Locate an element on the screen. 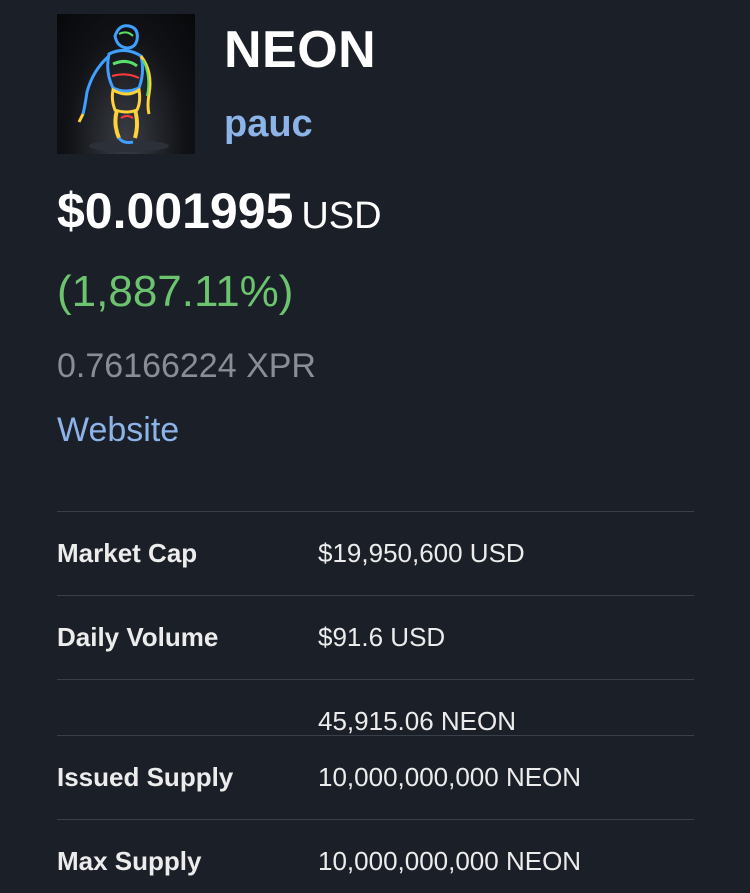 Image resolution: width=750 pixels, height=893 pixels. neon-figure-icon is located at coordinates (123, 88).